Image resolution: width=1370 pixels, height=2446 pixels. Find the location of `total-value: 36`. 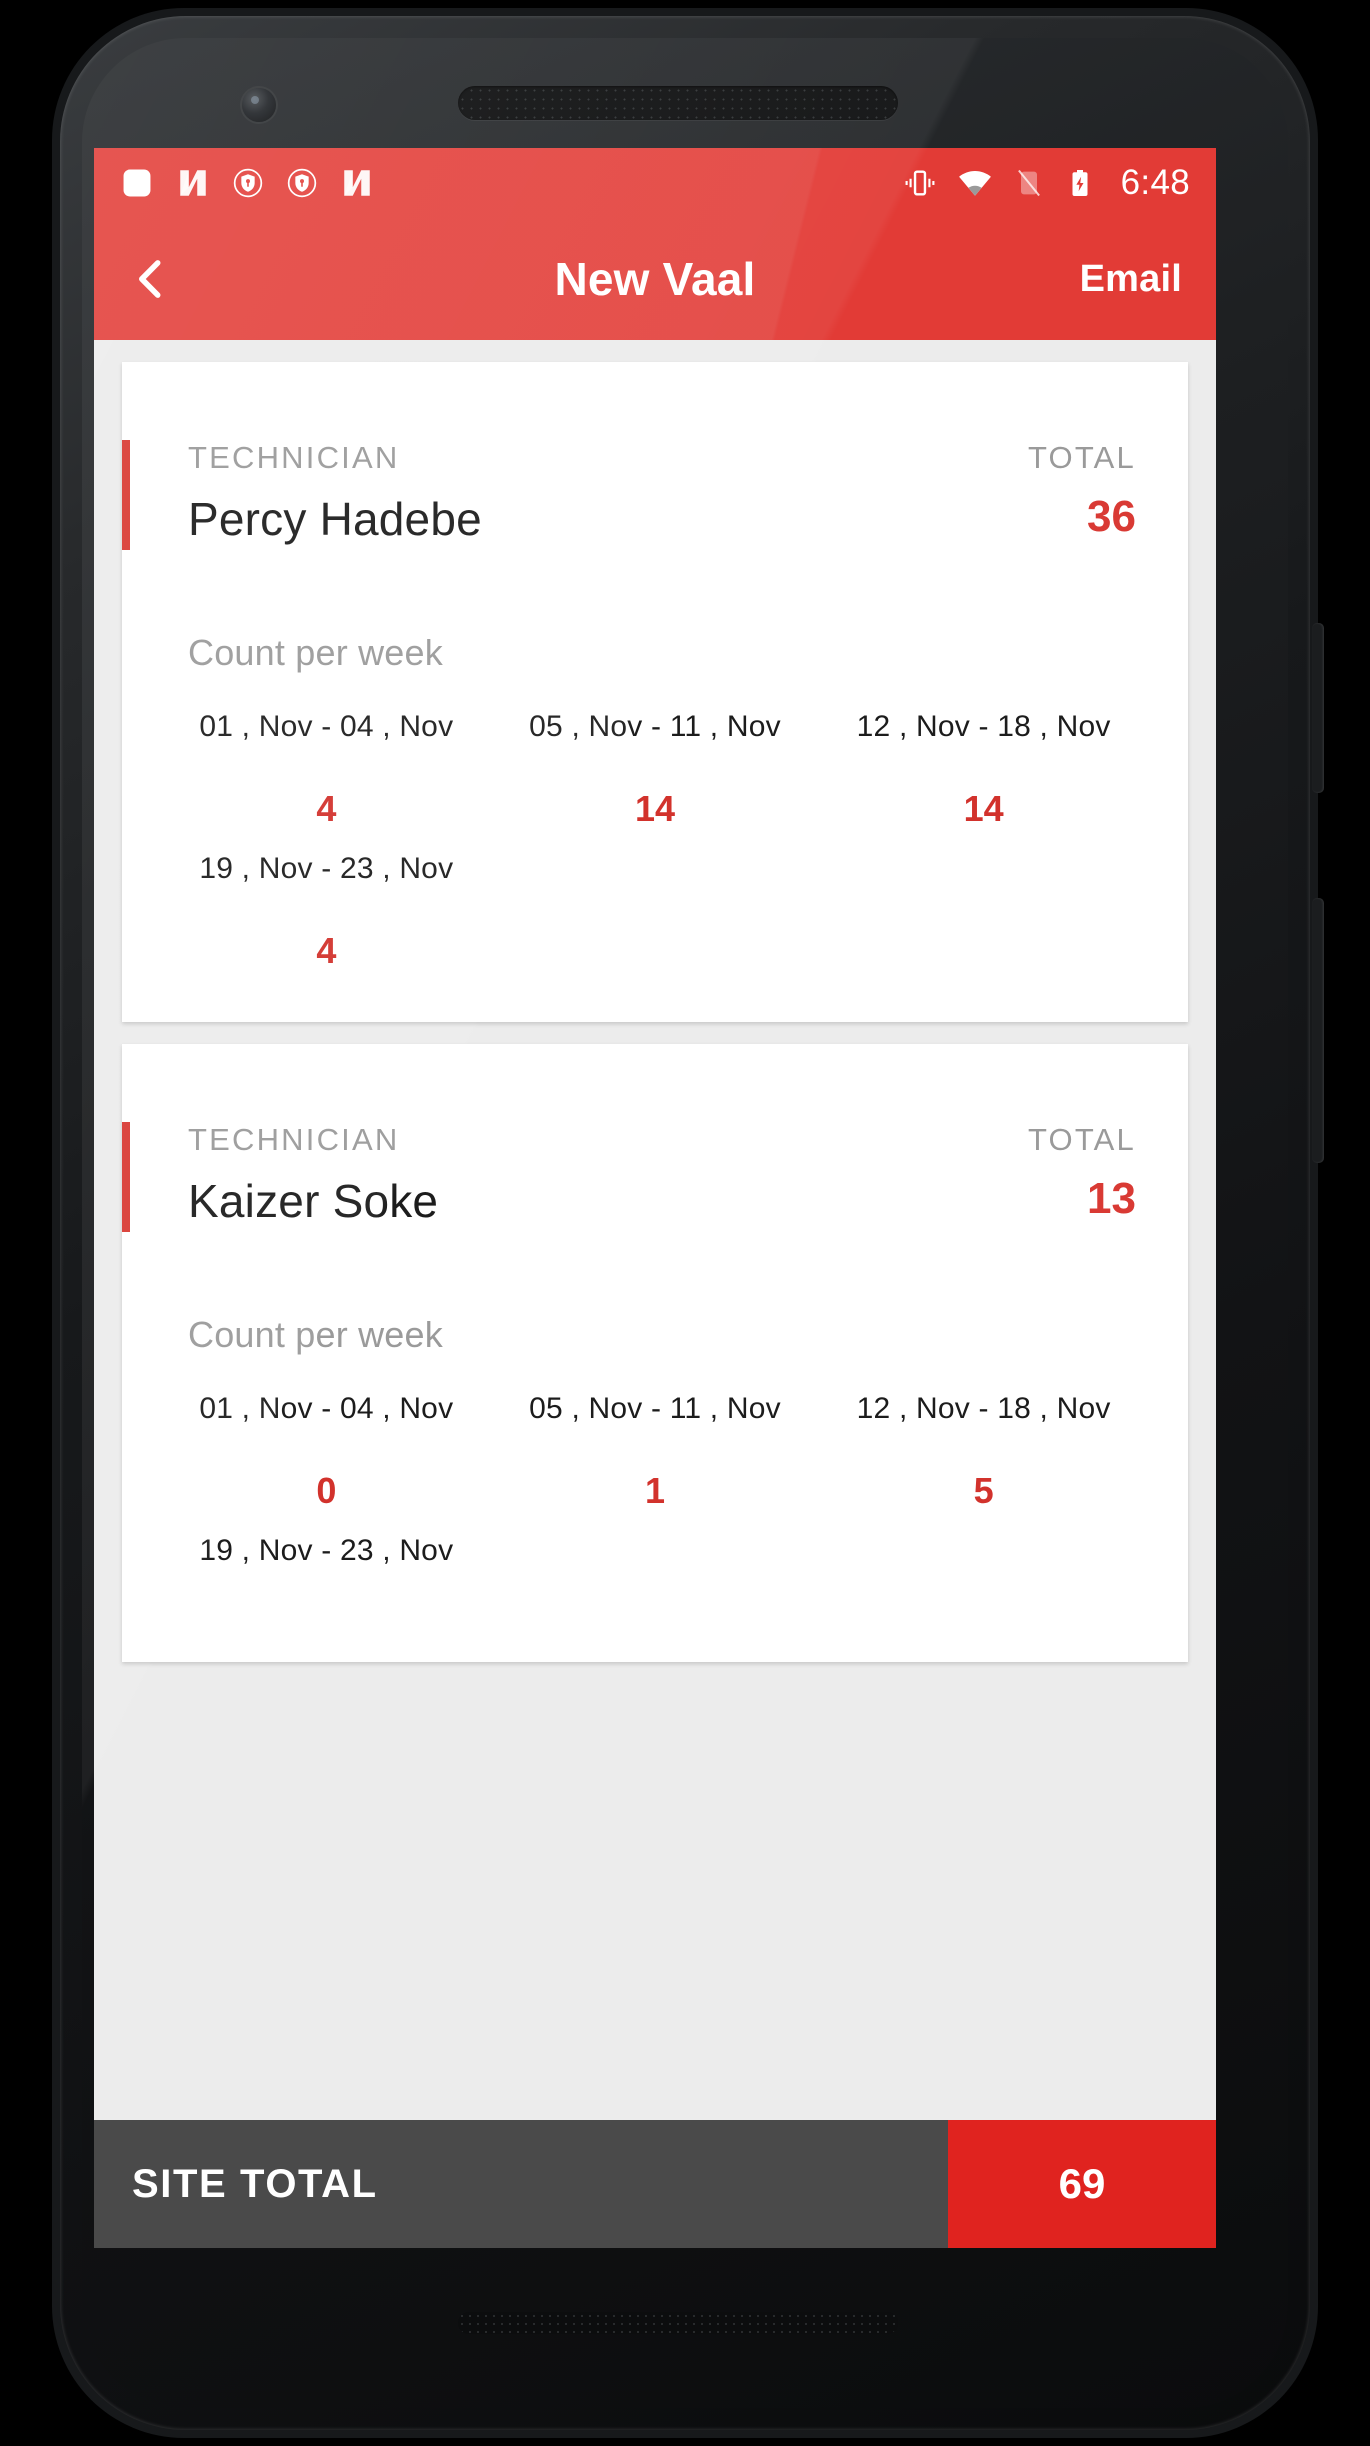

total-value: 36 is located at coordinates (1111, 516).